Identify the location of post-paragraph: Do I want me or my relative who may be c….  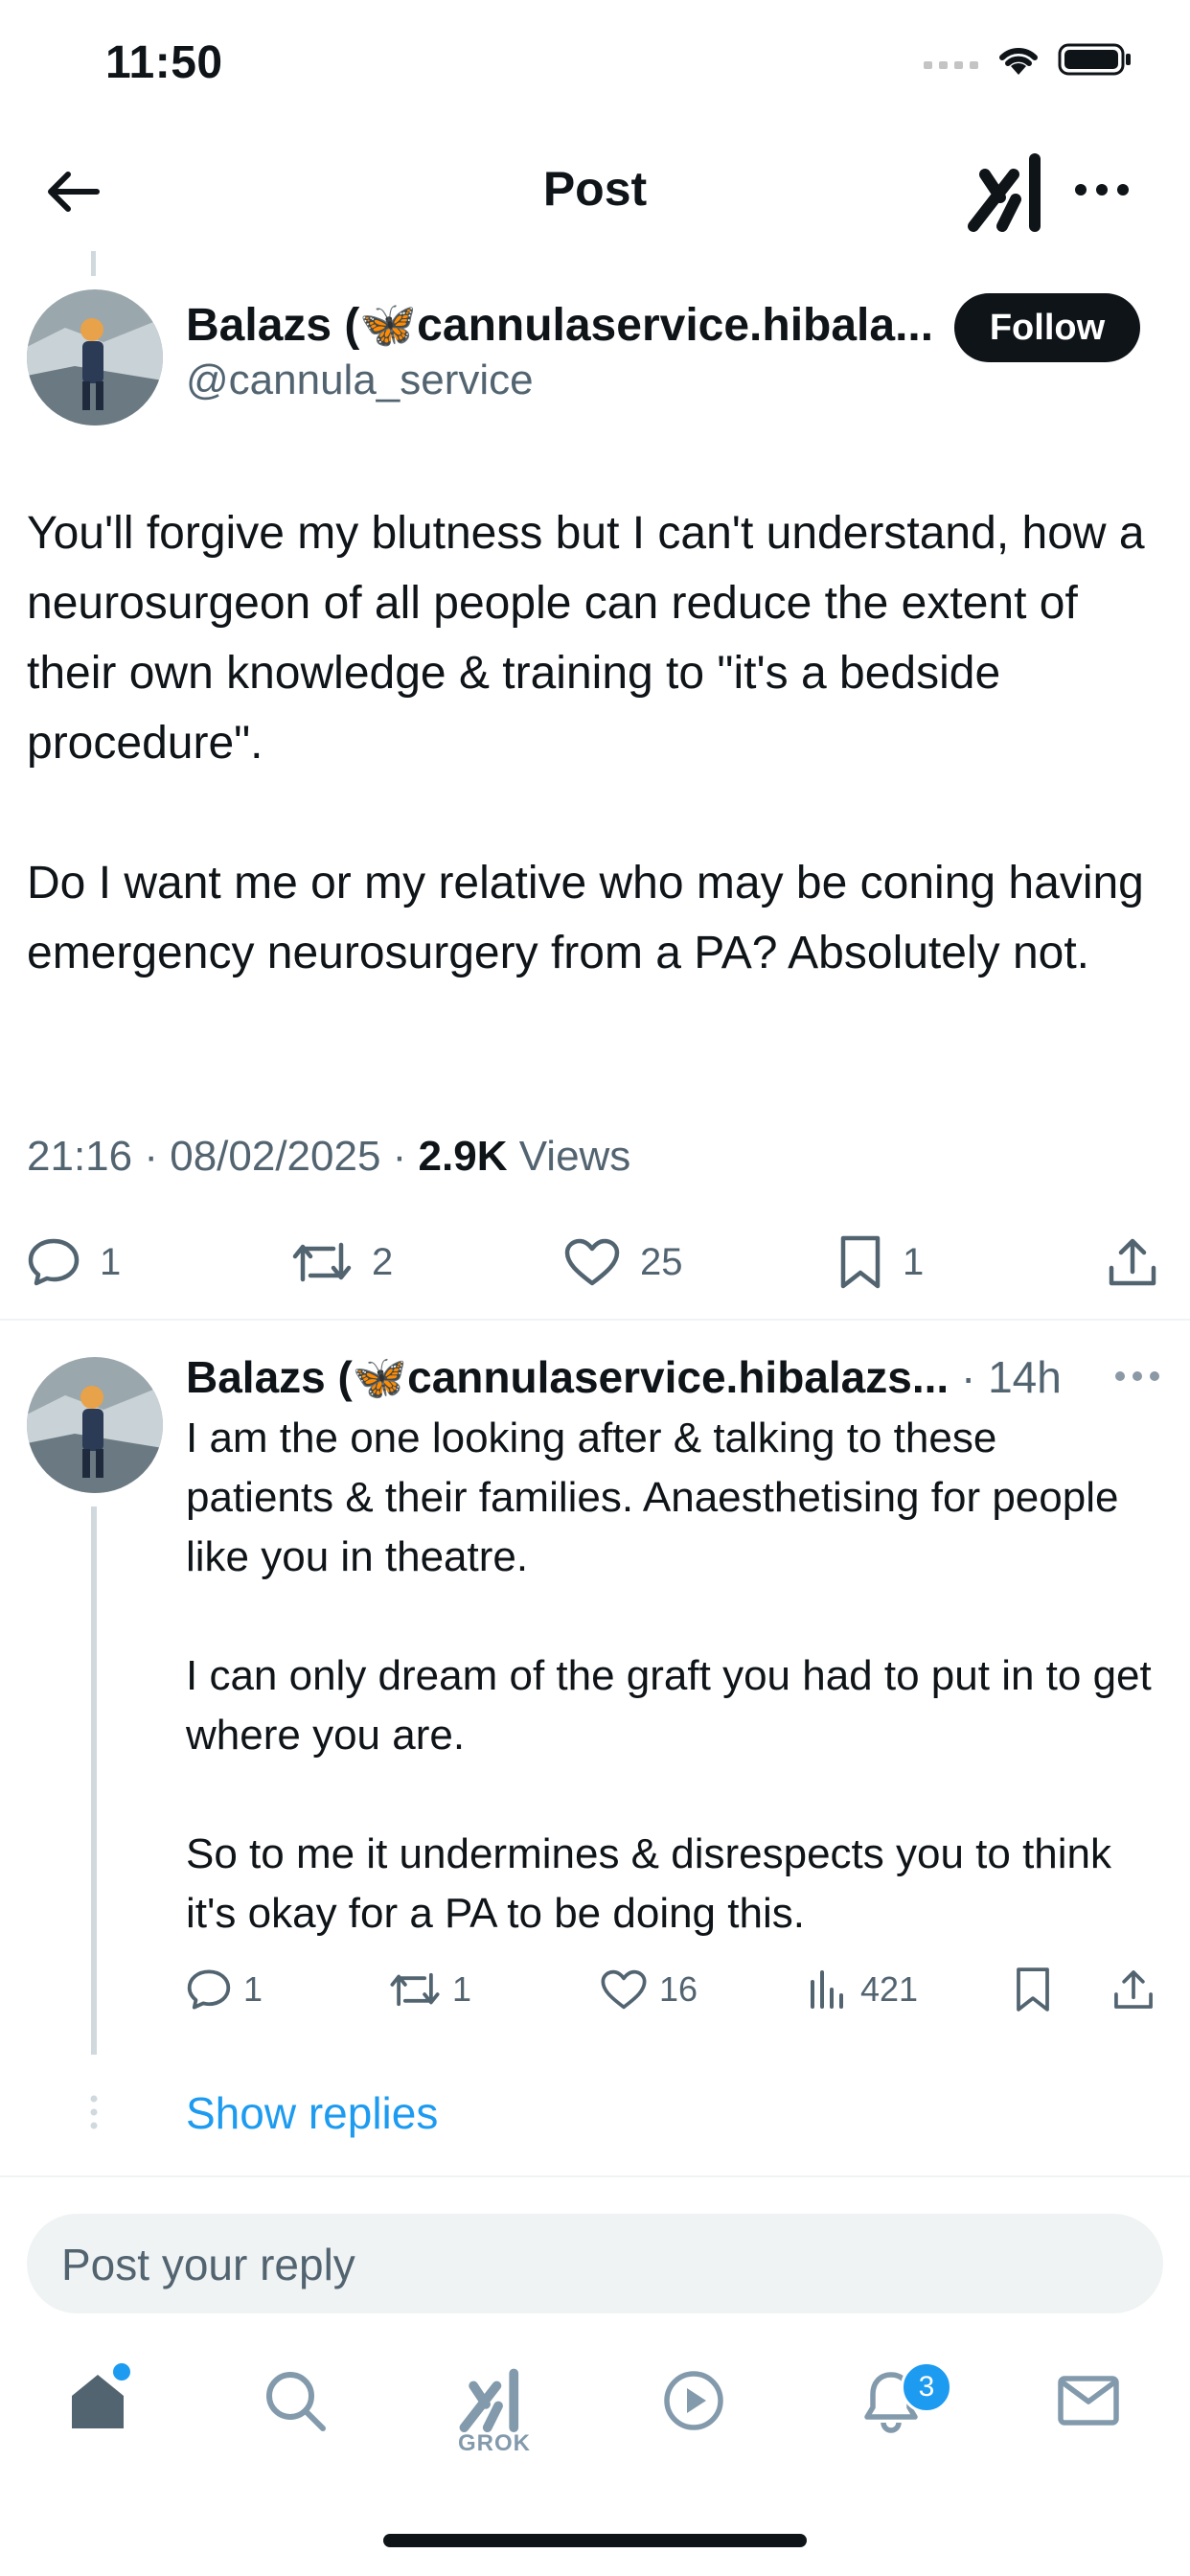
(586, 918).